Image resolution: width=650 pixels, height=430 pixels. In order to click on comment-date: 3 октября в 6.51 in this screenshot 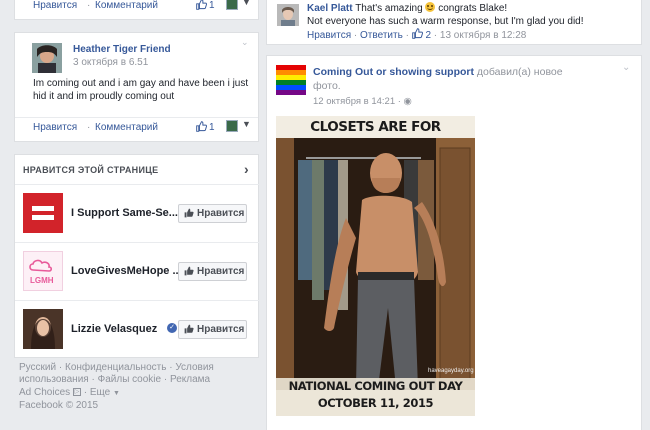, I will do `click(110, 62)`.